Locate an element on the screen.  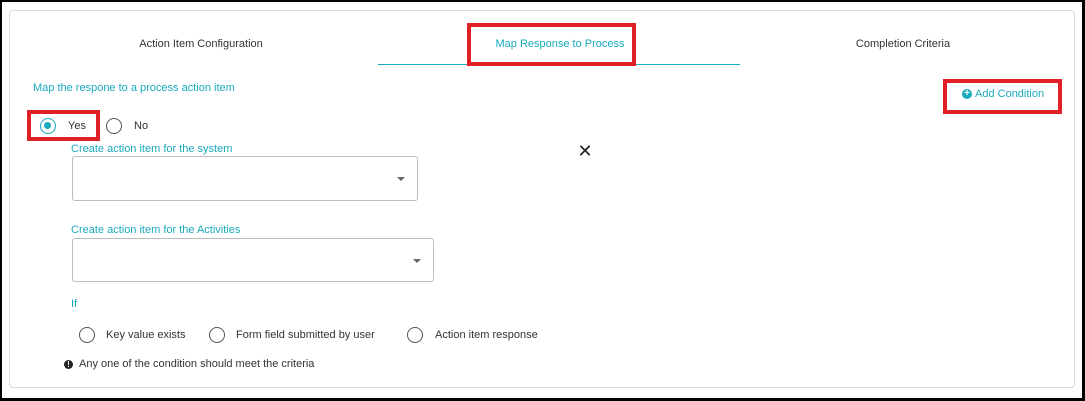
tab-completion-criteria: Completion Criteria is located at coordinates (903, 44).